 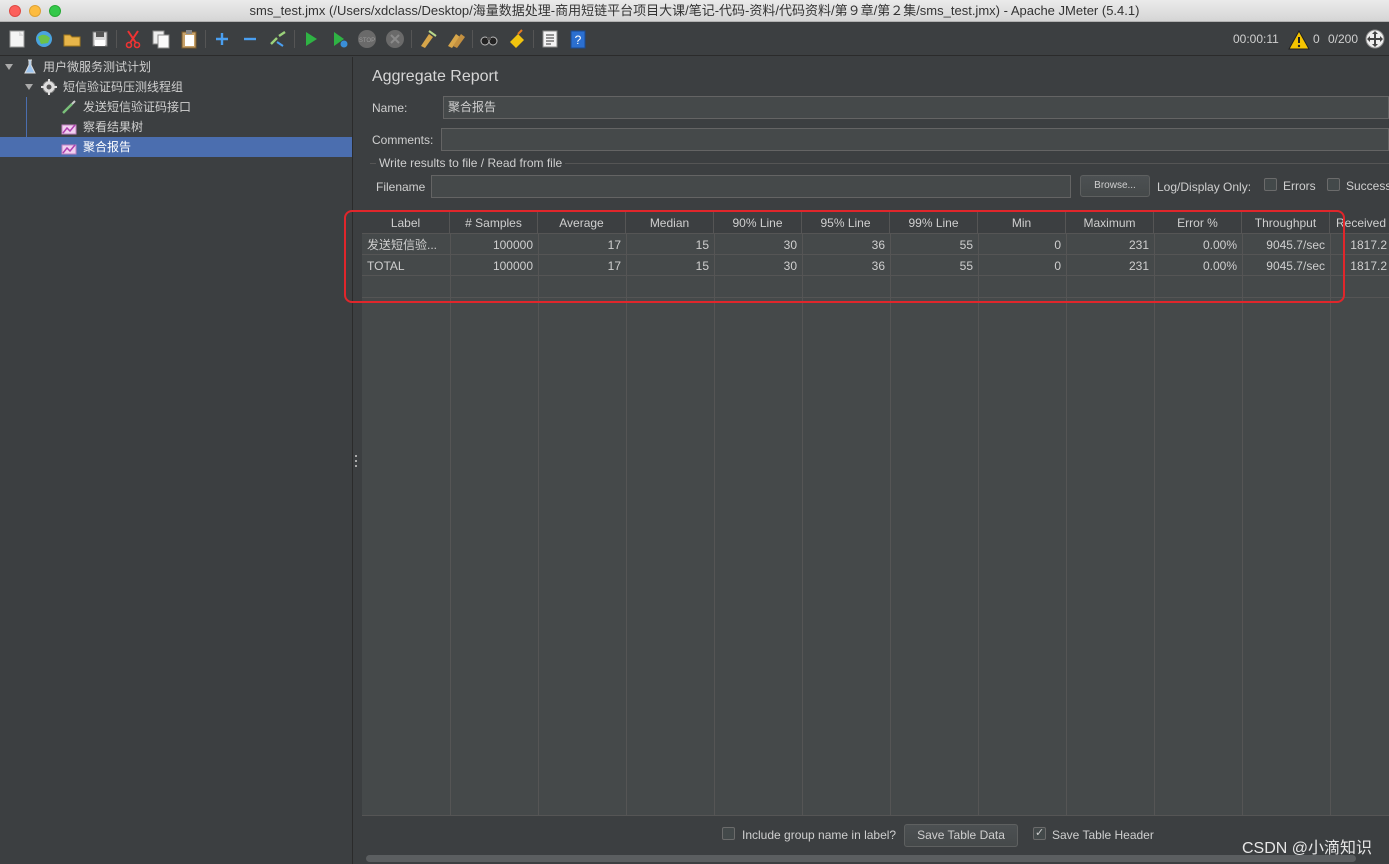 What do you see at coordinates (395, 39) in the screenshot?
I see `shutdown-icon` at bounding box center [395, 39].